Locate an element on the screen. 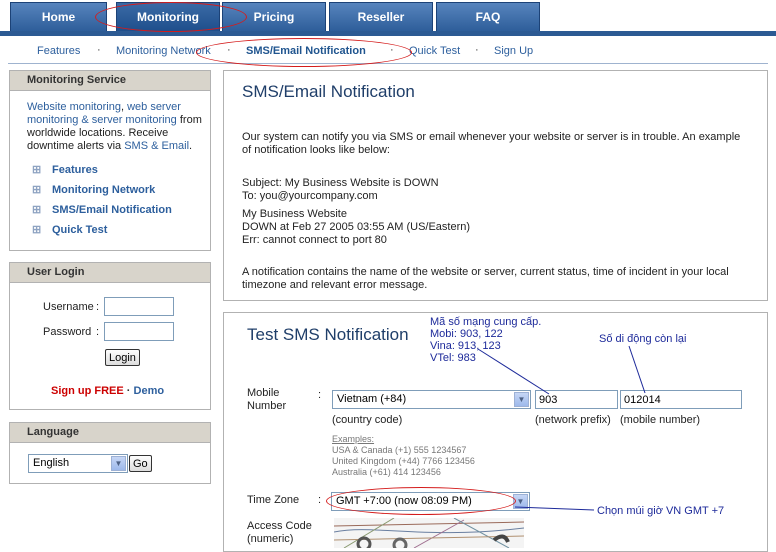  sidebar-item-label: Monitoring Network is located at coordinates (104, 190).